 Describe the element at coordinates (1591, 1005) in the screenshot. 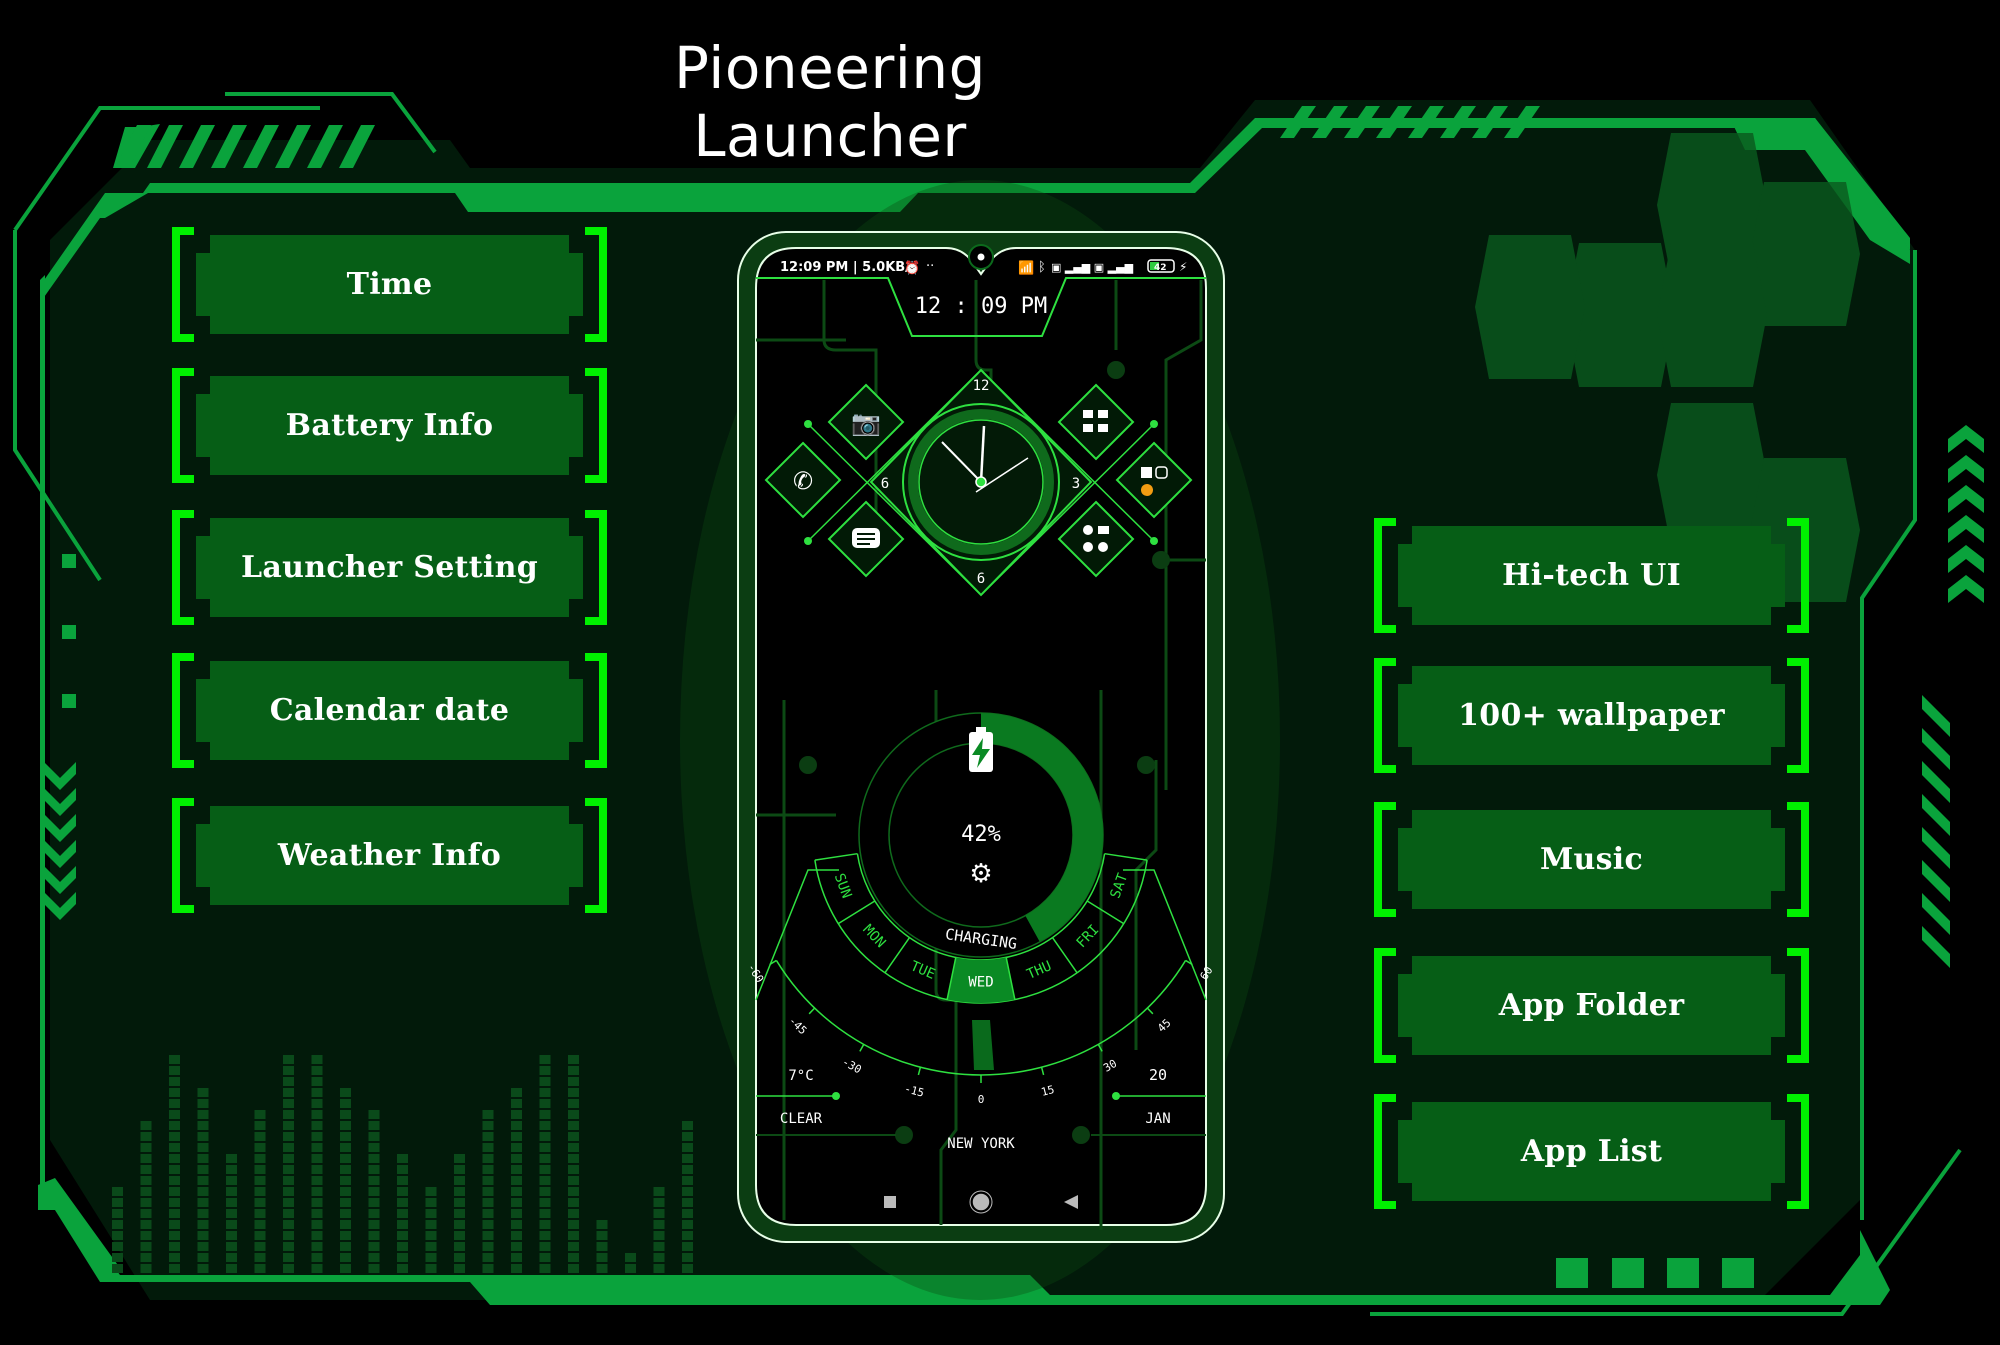

I see `app-folder-button: App Folder` at that location.